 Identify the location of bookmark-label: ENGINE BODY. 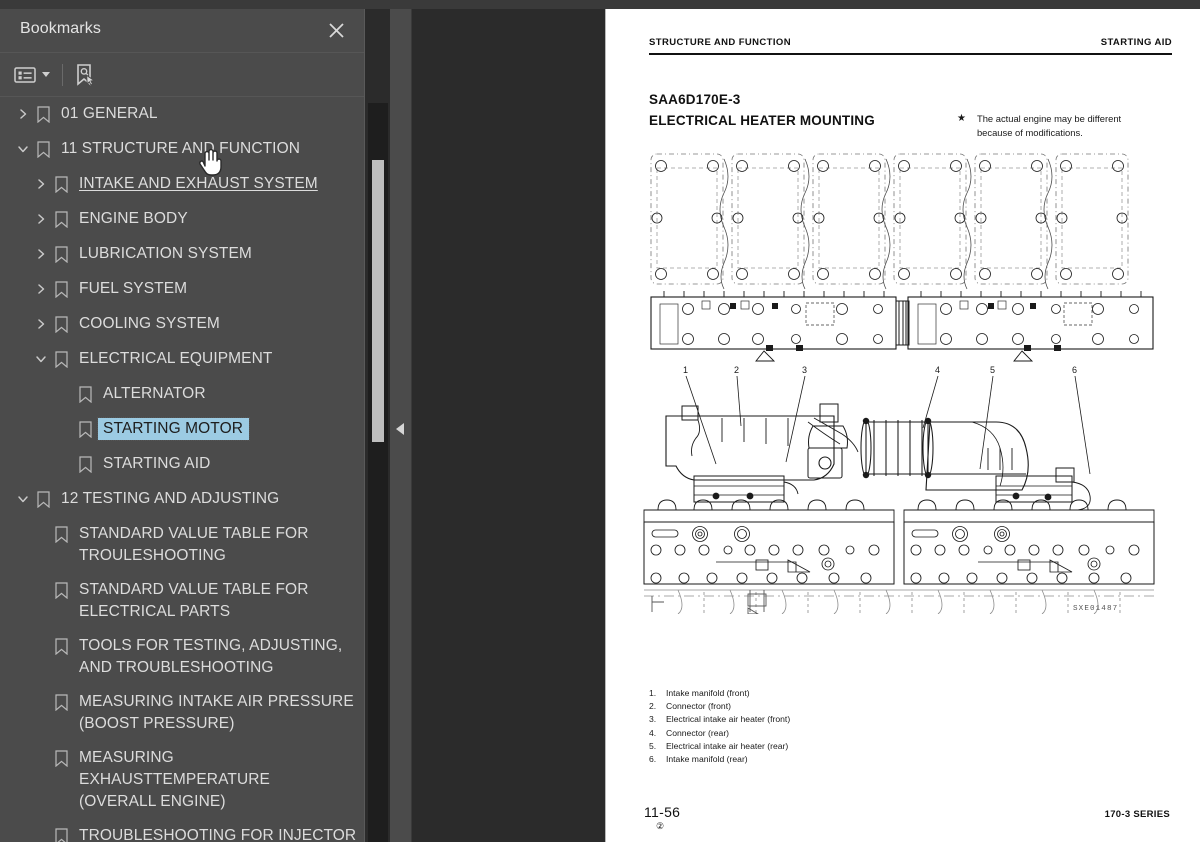
(133, 218).